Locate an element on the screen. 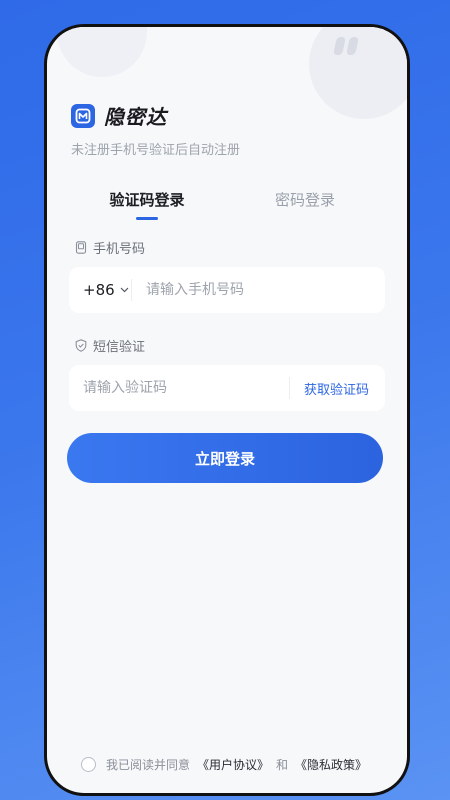 The width and height of the screenshot is (450, 800). agreement-prefix: 我已阅读并同意 is located at coordinates (148, 765).